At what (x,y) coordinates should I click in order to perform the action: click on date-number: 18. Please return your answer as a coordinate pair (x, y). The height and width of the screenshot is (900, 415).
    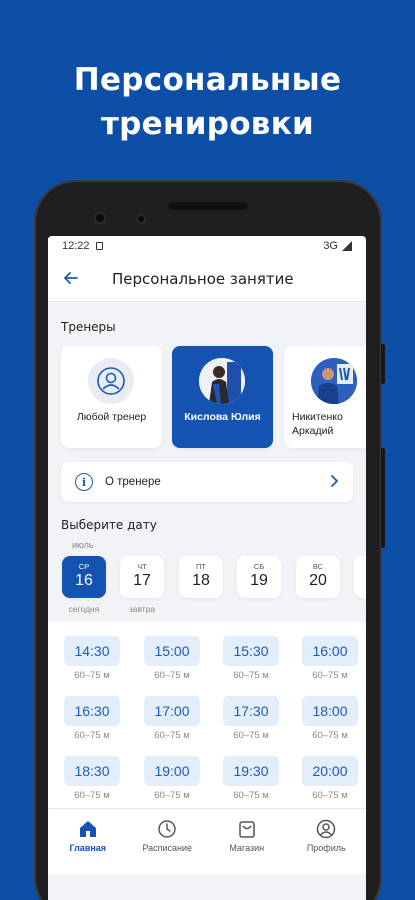
    Looking at the image, I should click on (201, 580).